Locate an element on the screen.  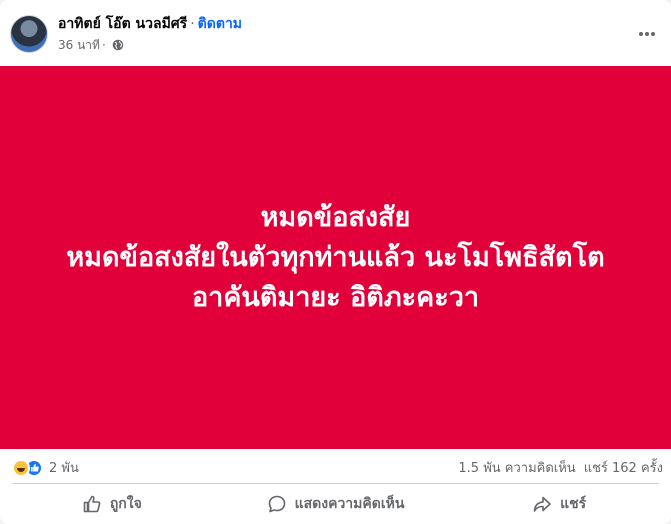
share-button: แชร์ is located at coordinates (559, 504).